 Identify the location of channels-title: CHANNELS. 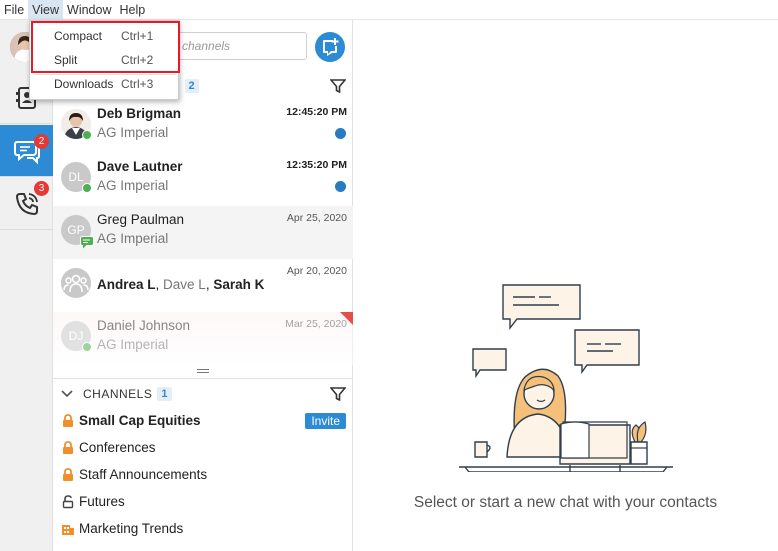
(118, 394).